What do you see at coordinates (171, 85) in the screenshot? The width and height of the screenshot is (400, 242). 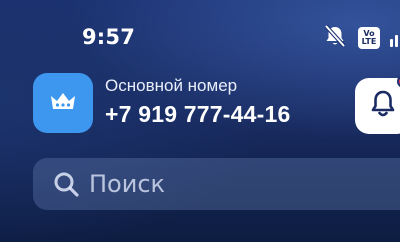 I see `account-label: Основной номер` at bounding box center [171, 85].